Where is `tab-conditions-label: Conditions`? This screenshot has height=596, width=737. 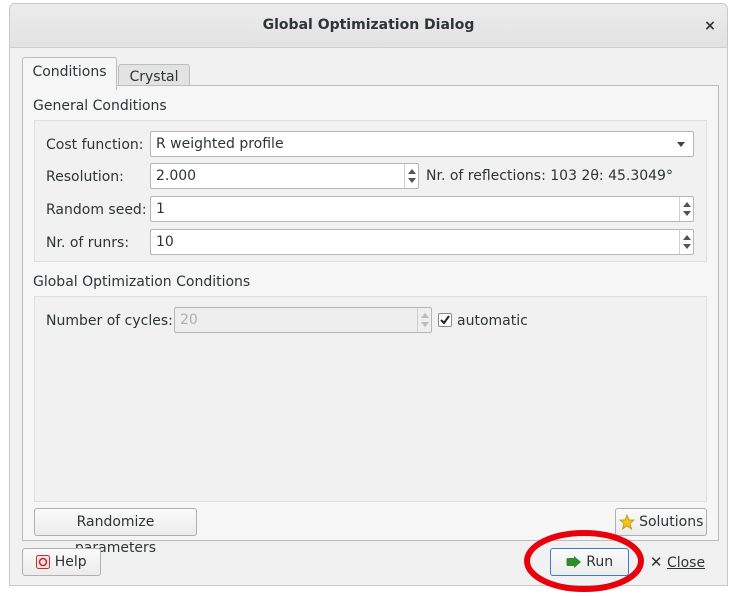 tab-conditions-label: Conditions is located at coordinates (69, 72).